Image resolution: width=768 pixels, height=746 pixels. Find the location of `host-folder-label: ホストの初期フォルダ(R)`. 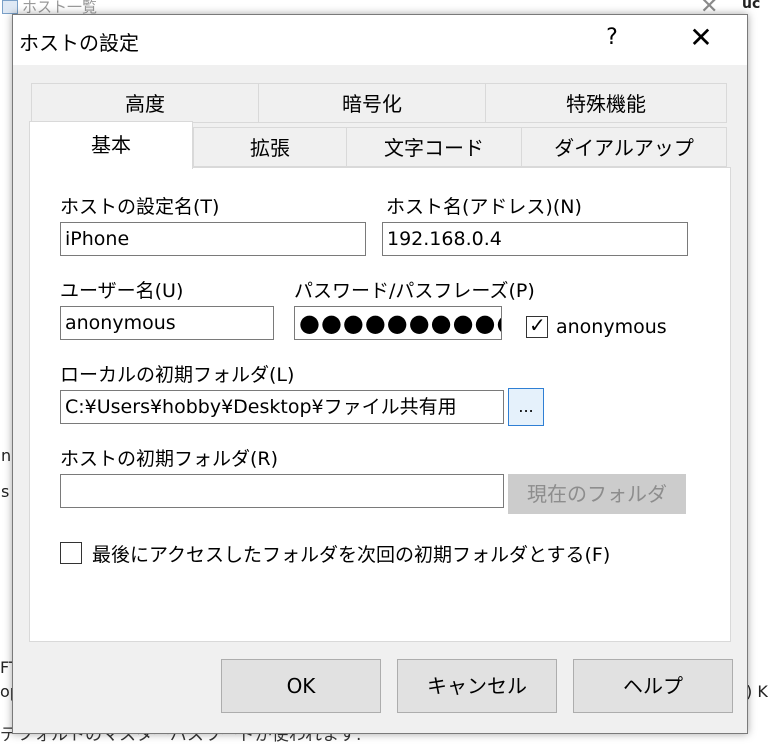

host-folder-label: ホストの初期フォルダ(R) is located at coordinates (169, 459).